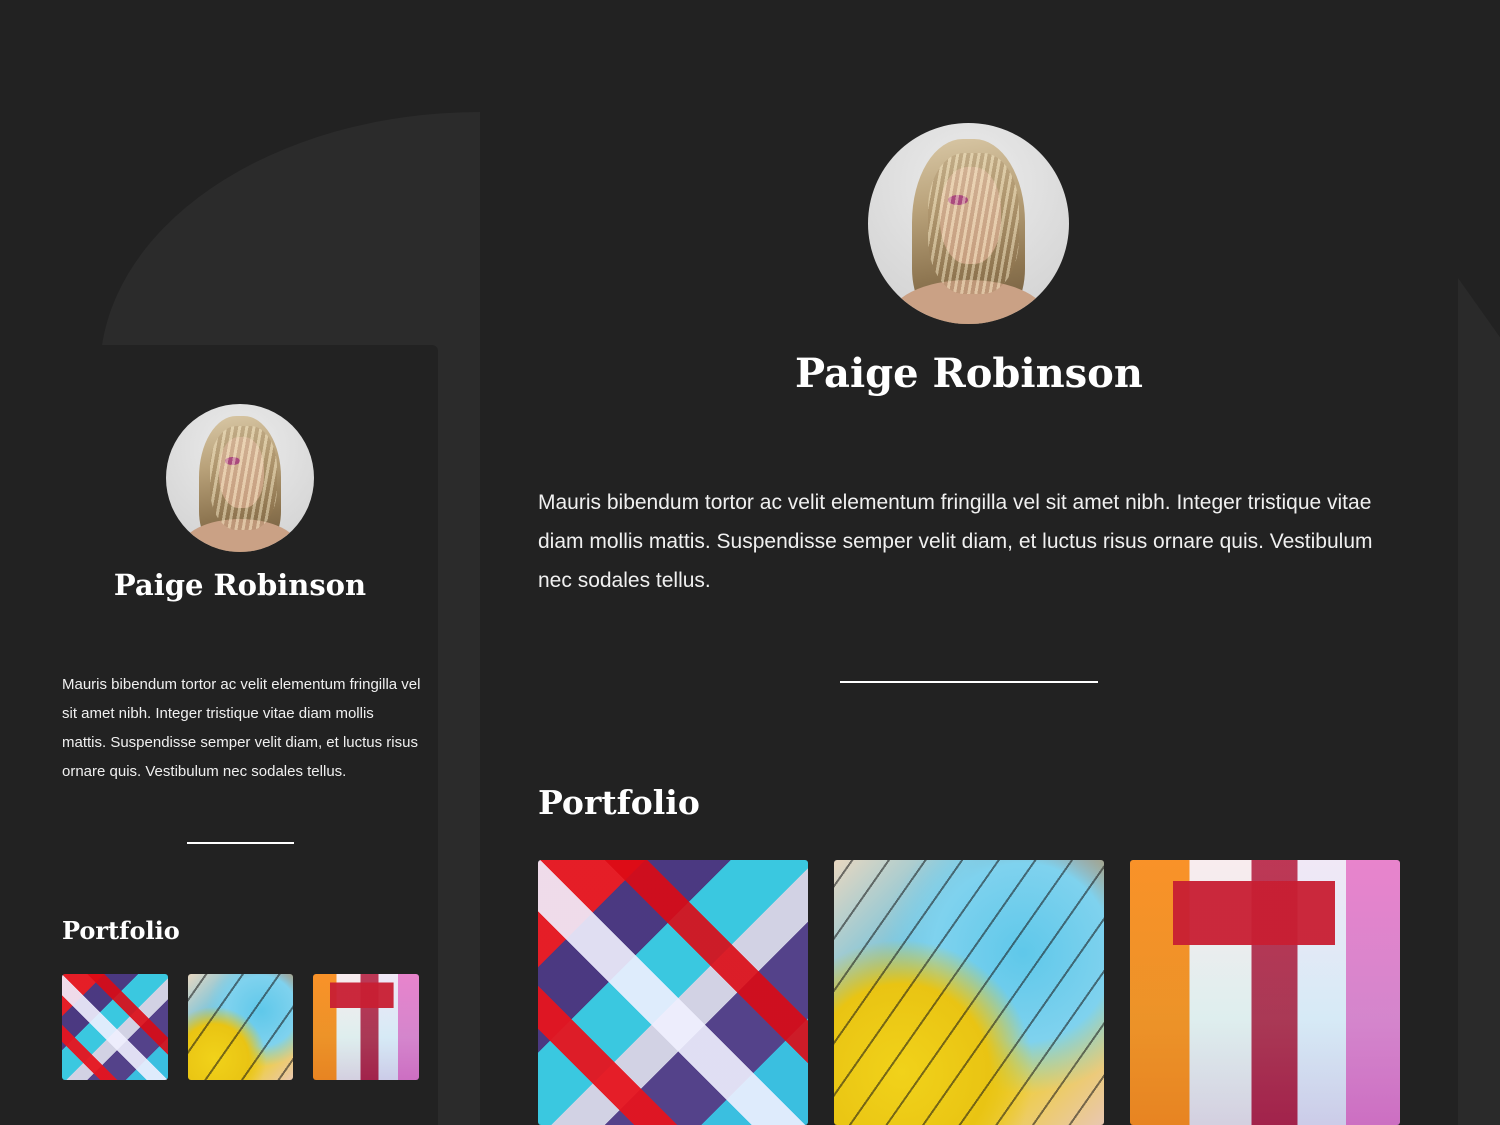 The height and width of the screenshot is (1125, 1500). I want to click on avatar-small, so click(240, 478).